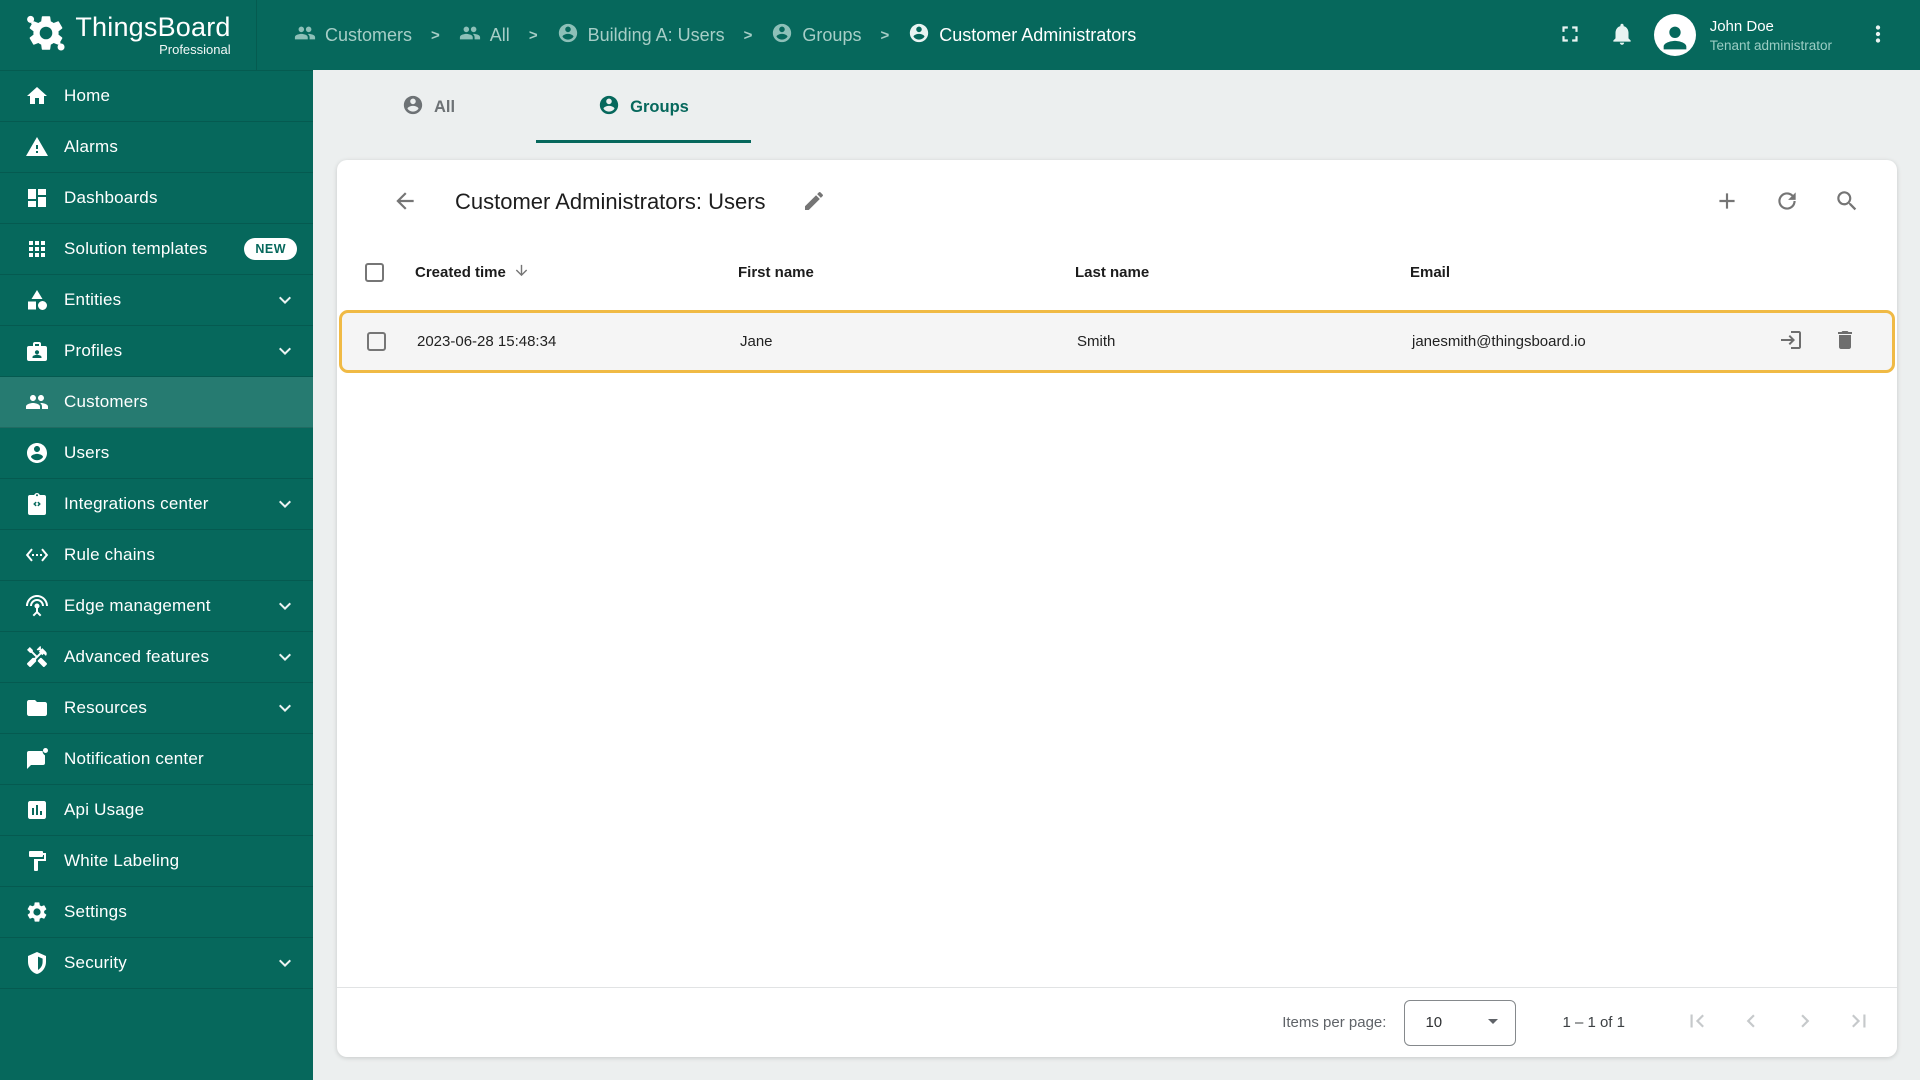 The width and height of the screenshot is (1920, 1080). I want to click on sidebar-item-entities: Entities, so click(156, 300).